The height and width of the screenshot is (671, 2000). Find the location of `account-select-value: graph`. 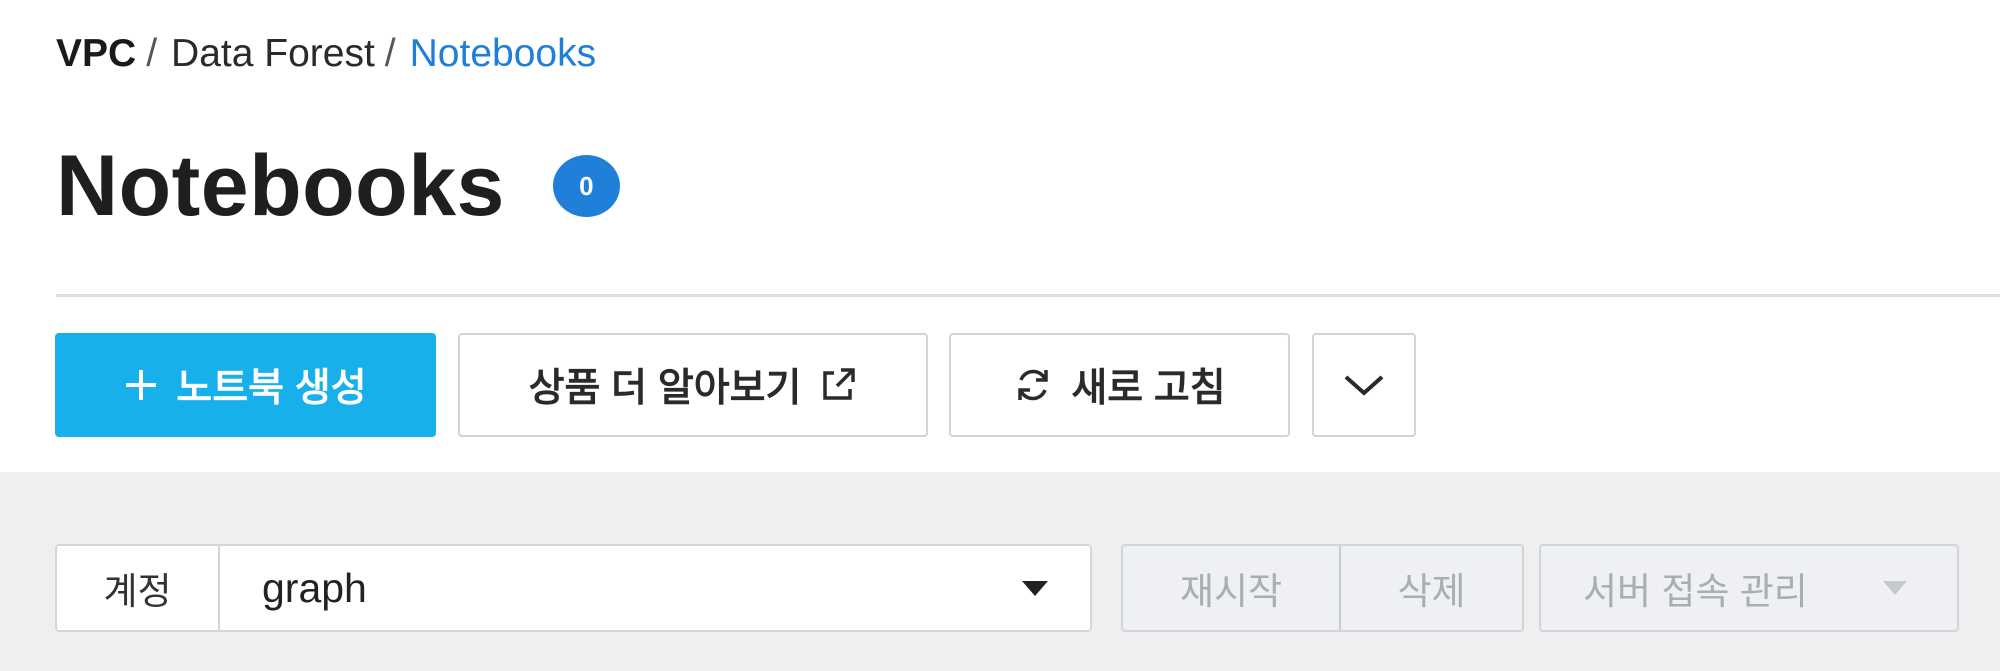

account-select-value: graph is located at coordinates (314, 587).